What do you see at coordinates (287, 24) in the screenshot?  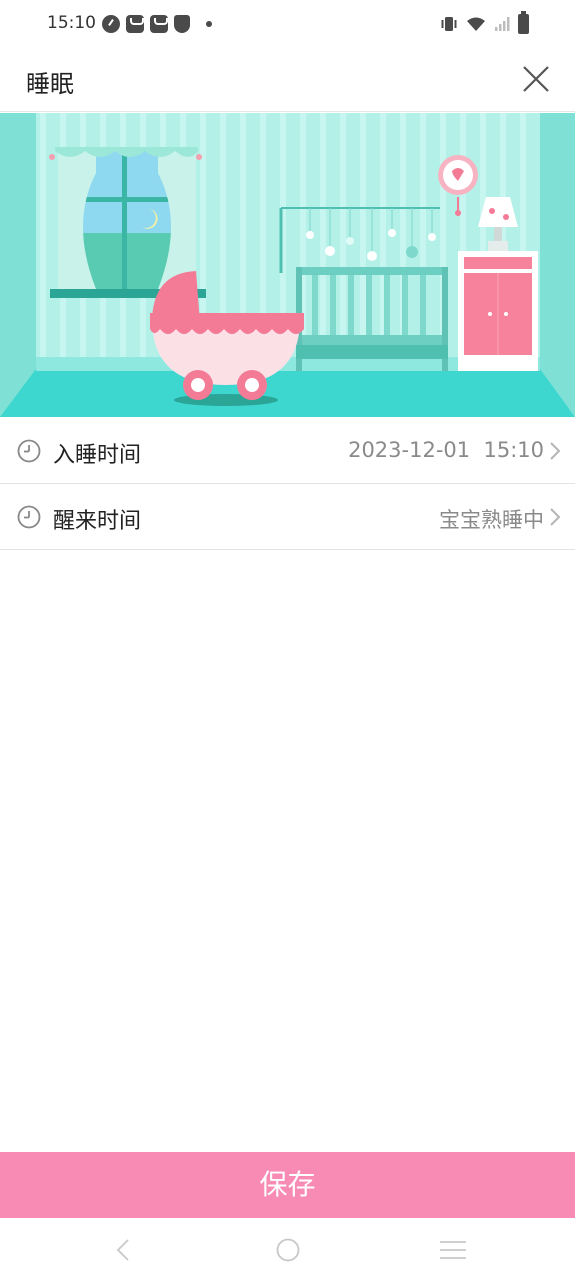 I see `status-bar: 15:10` at bounding box center [287, 24].